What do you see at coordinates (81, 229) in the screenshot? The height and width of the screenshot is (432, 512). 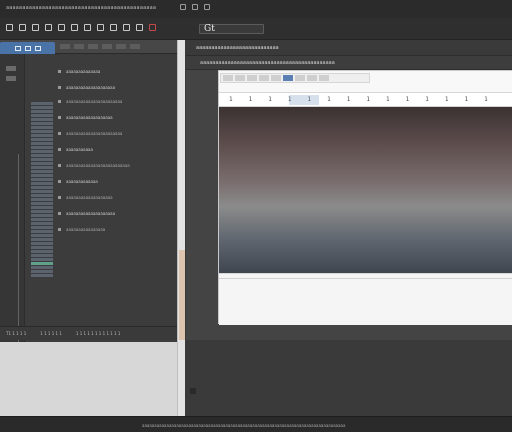 I see `details-row: aaaaaaaaaaaaaaaa` at bounding box center [81, 229].